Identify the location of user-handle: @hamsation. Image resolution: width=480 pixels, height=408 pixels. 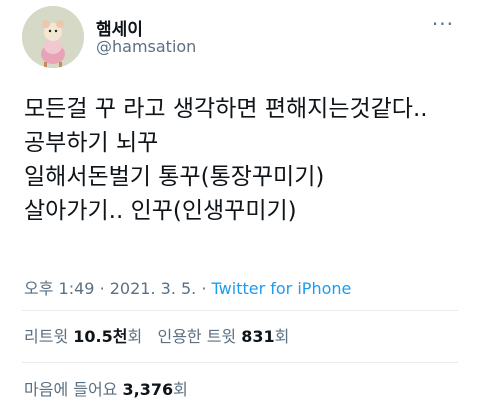
(146, 46).